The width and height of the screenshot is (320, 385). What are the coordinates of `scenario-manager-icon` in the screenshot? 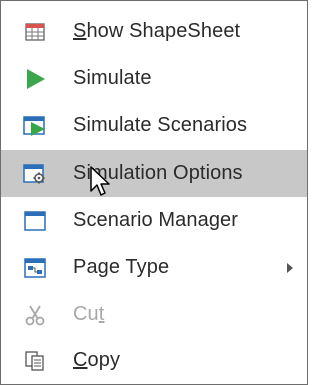 It's located at (35, 221).